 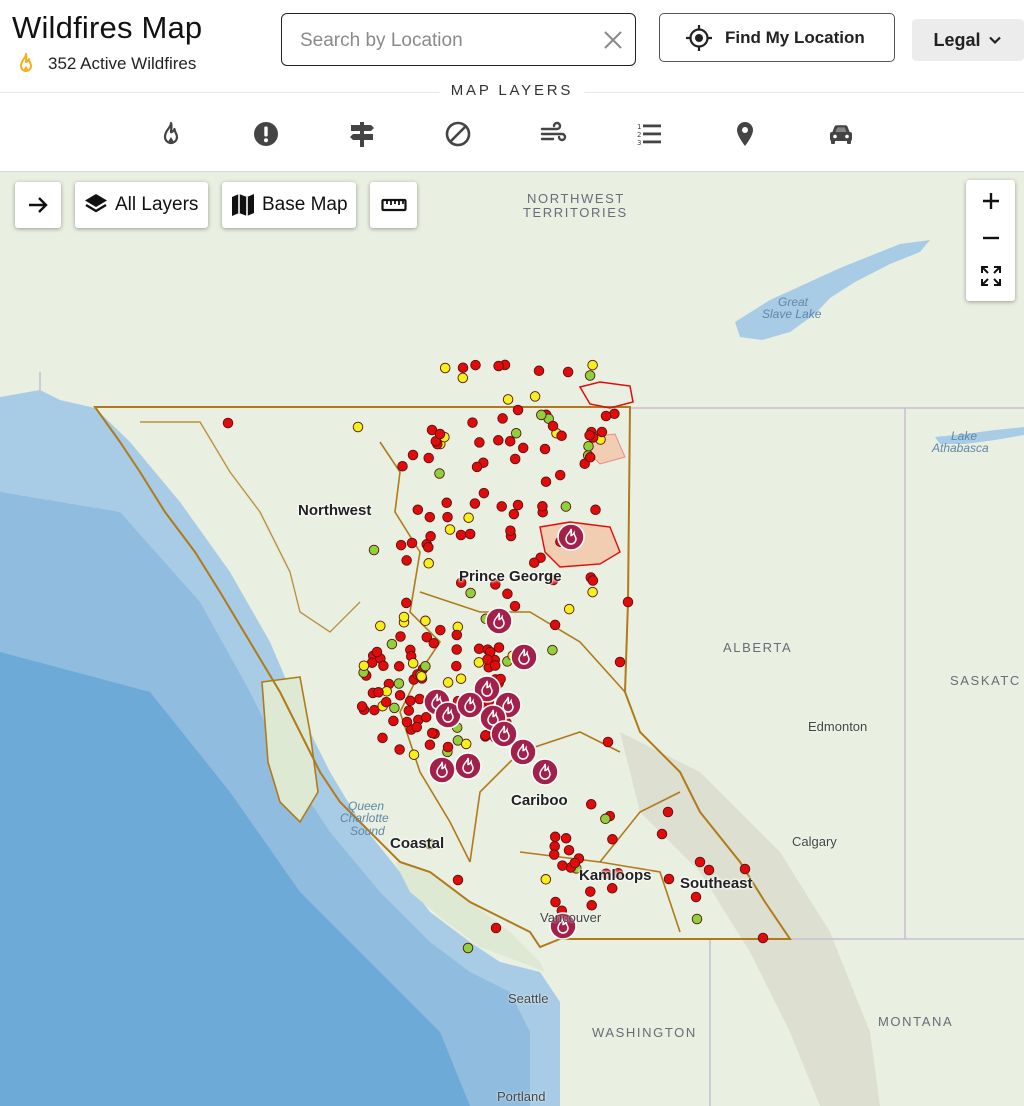 I want to click on fullscreen-icon, so click(x=990, y=276).